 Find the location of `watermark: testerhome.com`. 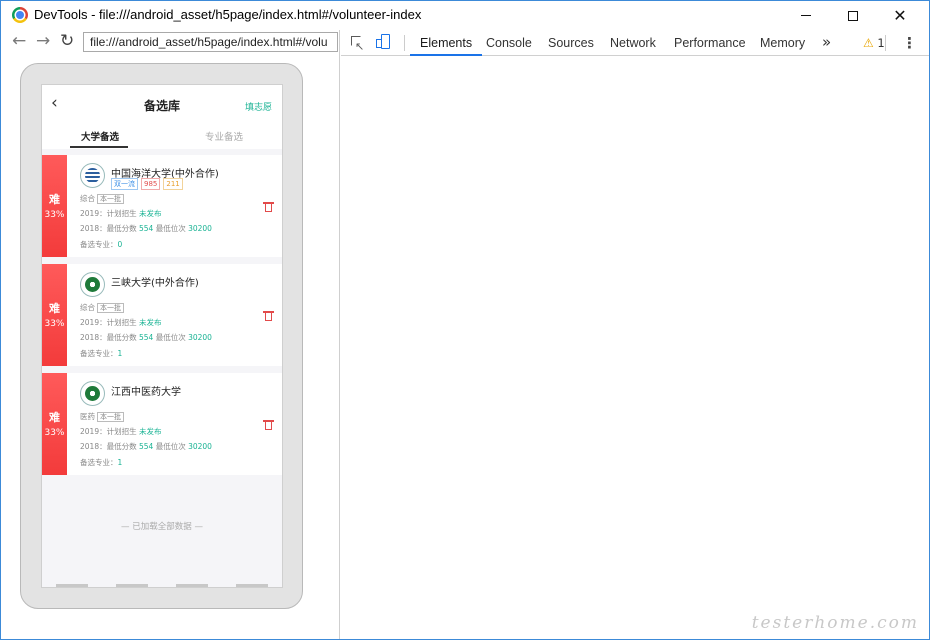

watermark: testerhome.com is located at coordinates (835, 623).